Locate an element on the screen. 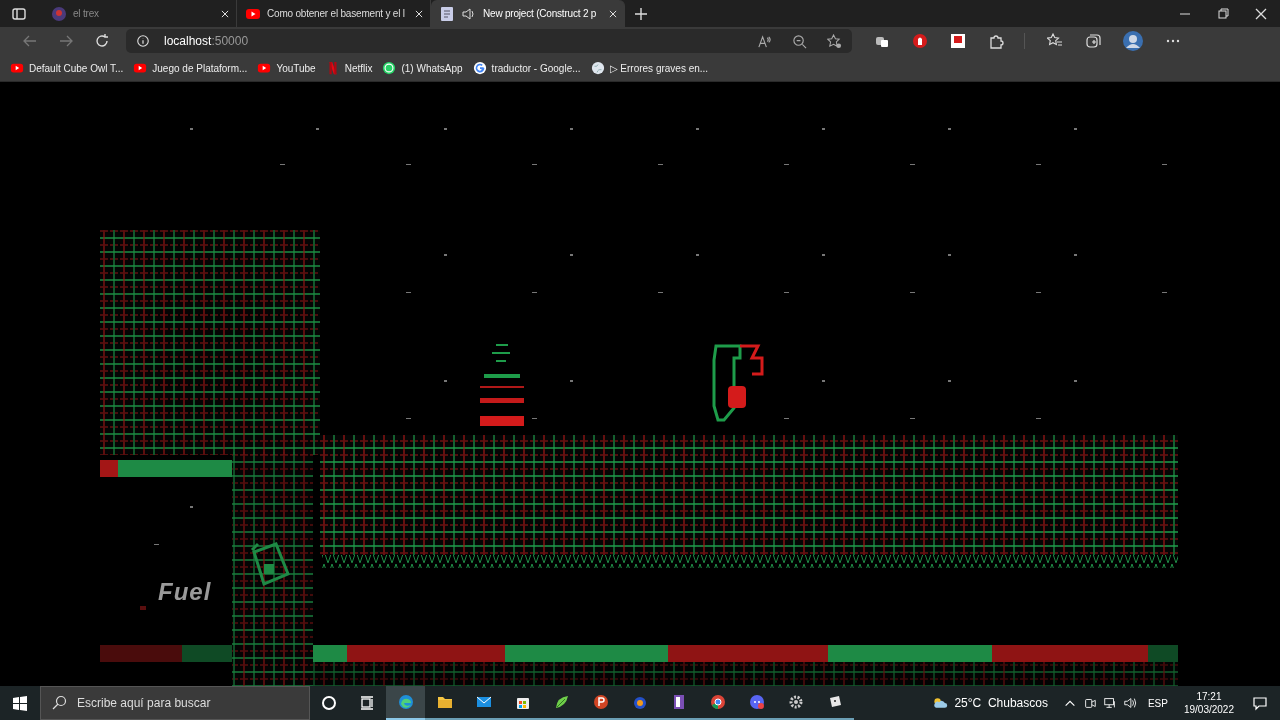  restore-icon is located at coordinates (1223, 13).